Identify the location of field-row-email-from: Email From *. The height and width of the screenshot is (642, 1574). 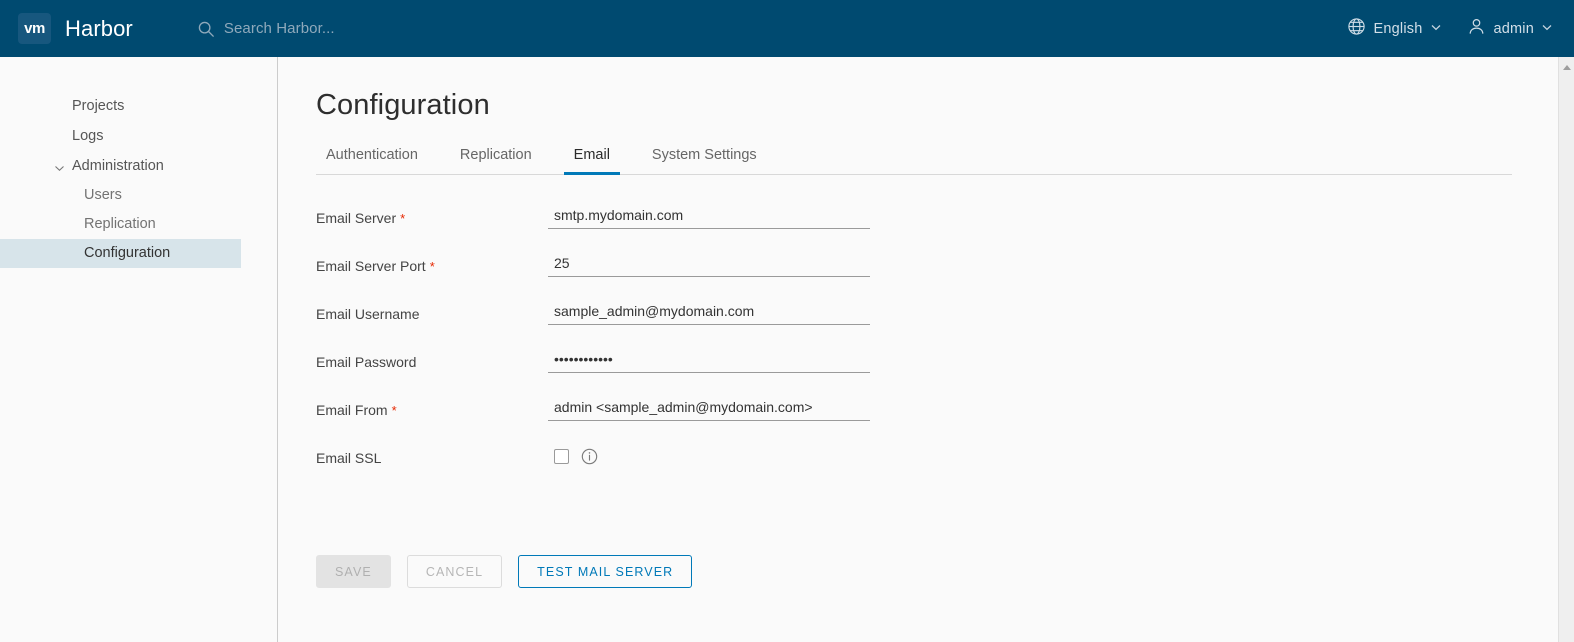
(945, 421).